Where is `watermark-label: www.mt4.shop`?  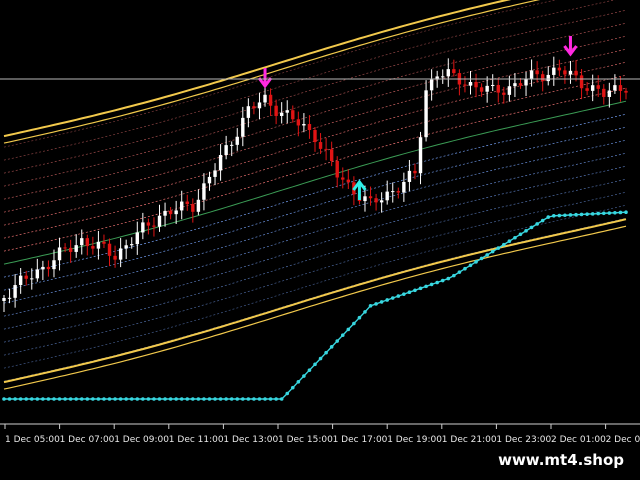
watermark-label: www.mt4.shop is located at coordinates (561, 460).